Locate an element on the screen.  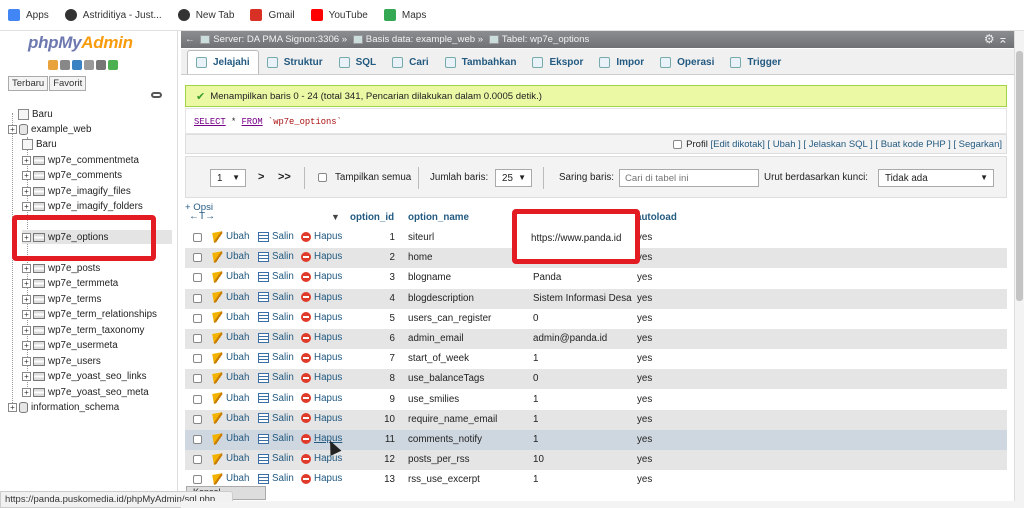
refresh-link: [ Segarkan] is located at coordinates (977, 144).